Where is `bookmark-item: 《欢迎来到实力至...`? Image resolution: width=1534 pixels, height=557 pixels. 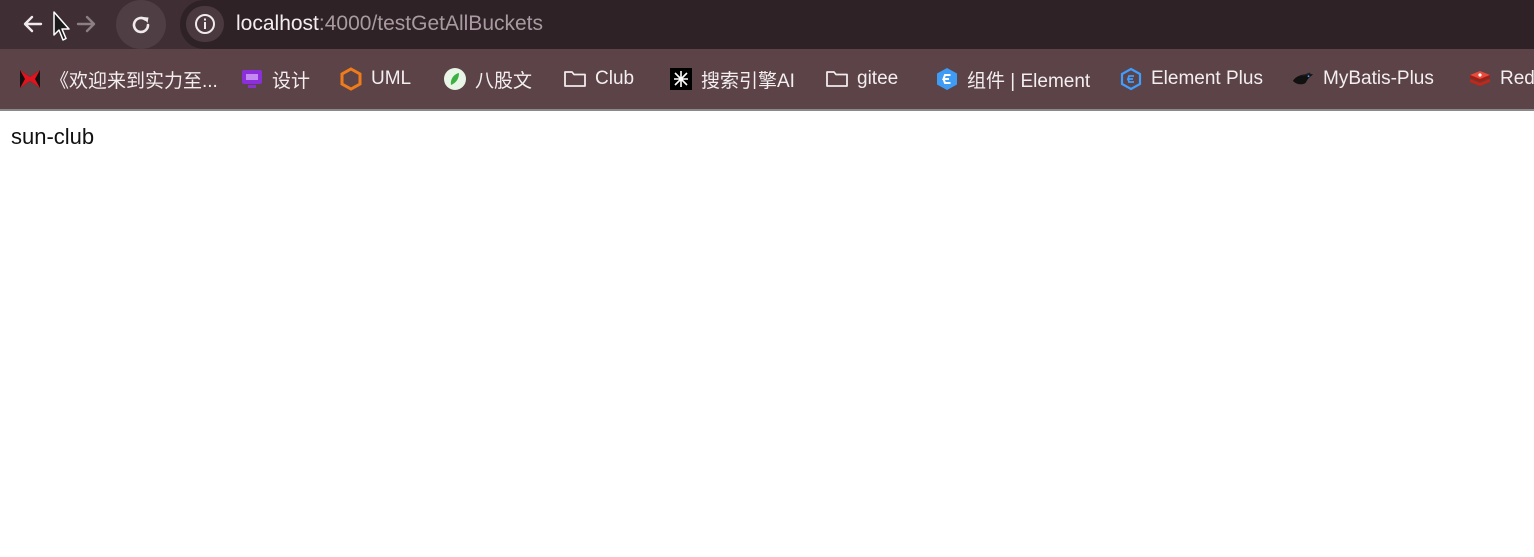 bookmark-item: 《欢迎来到实力至... is located at coordinates (118, 79).